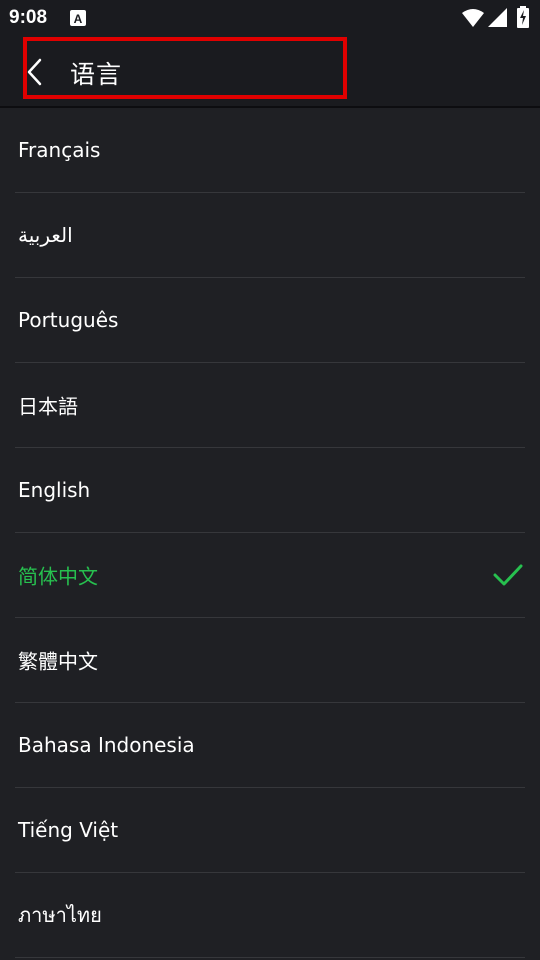 The height and width of the screenshot is (960, 540). Describe the element at coordinates (58, 661) in the screenshot. I see `language-label: 繁體中文` at that location.